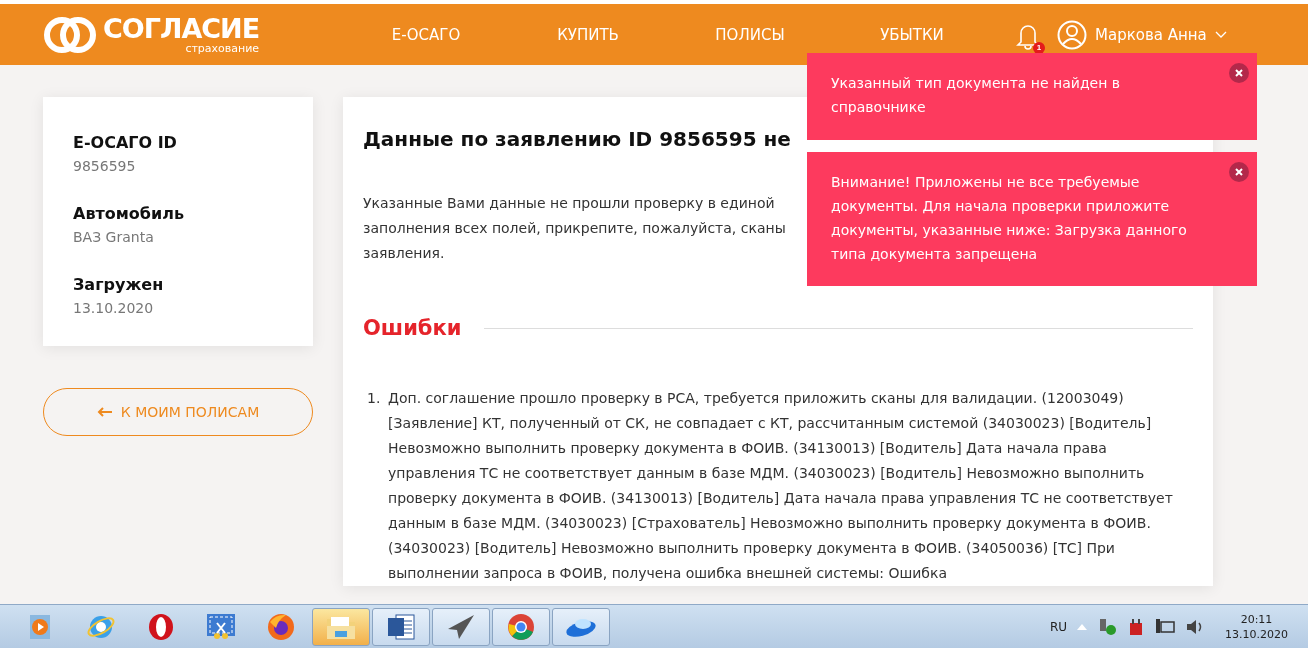 The width and height of the screenshot is (1308, 648). Describe the element at coordinates (161, 626) in the screenshot. I see `ring-icon` at that location.